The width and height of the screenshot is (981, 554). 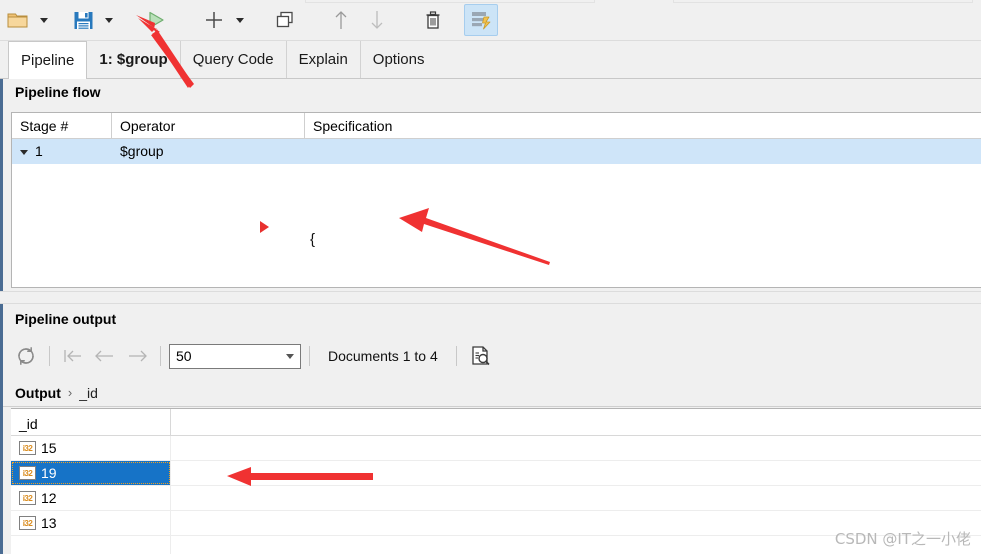 I want to click on table-row: i32 12, so click(x=496, y=498).